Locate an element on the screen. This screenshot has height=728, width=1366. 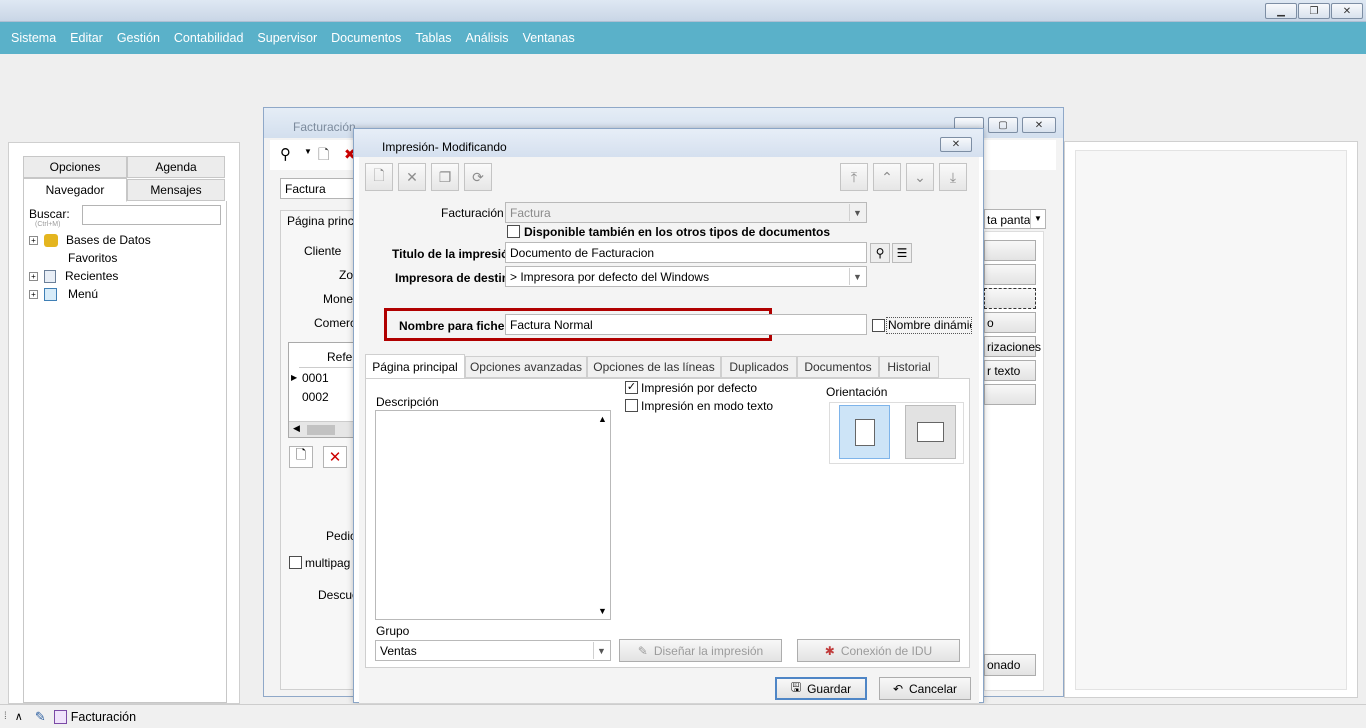
doc-type-field: Factura is located at coordinates (318, 188).